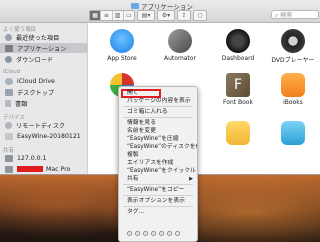 The height and width of the screenshot is (242, 320). Describe the element at coordinates (200, 15) in the screenshot. I see `tag-button: ○` at that location.